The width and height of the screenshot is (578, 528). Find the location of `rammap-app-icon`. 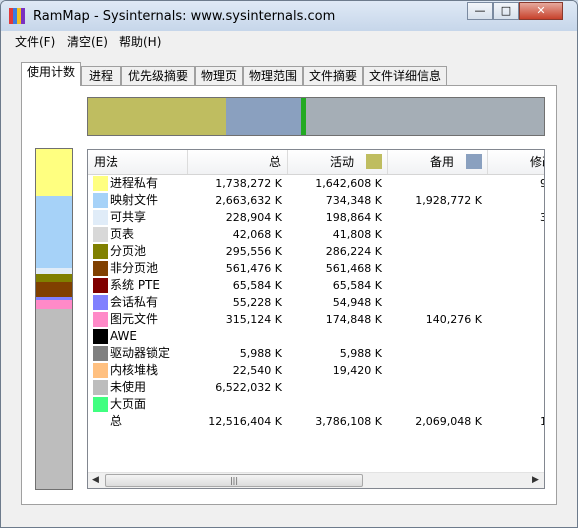

rammap-app-icon is located at coordinates (17, 16).